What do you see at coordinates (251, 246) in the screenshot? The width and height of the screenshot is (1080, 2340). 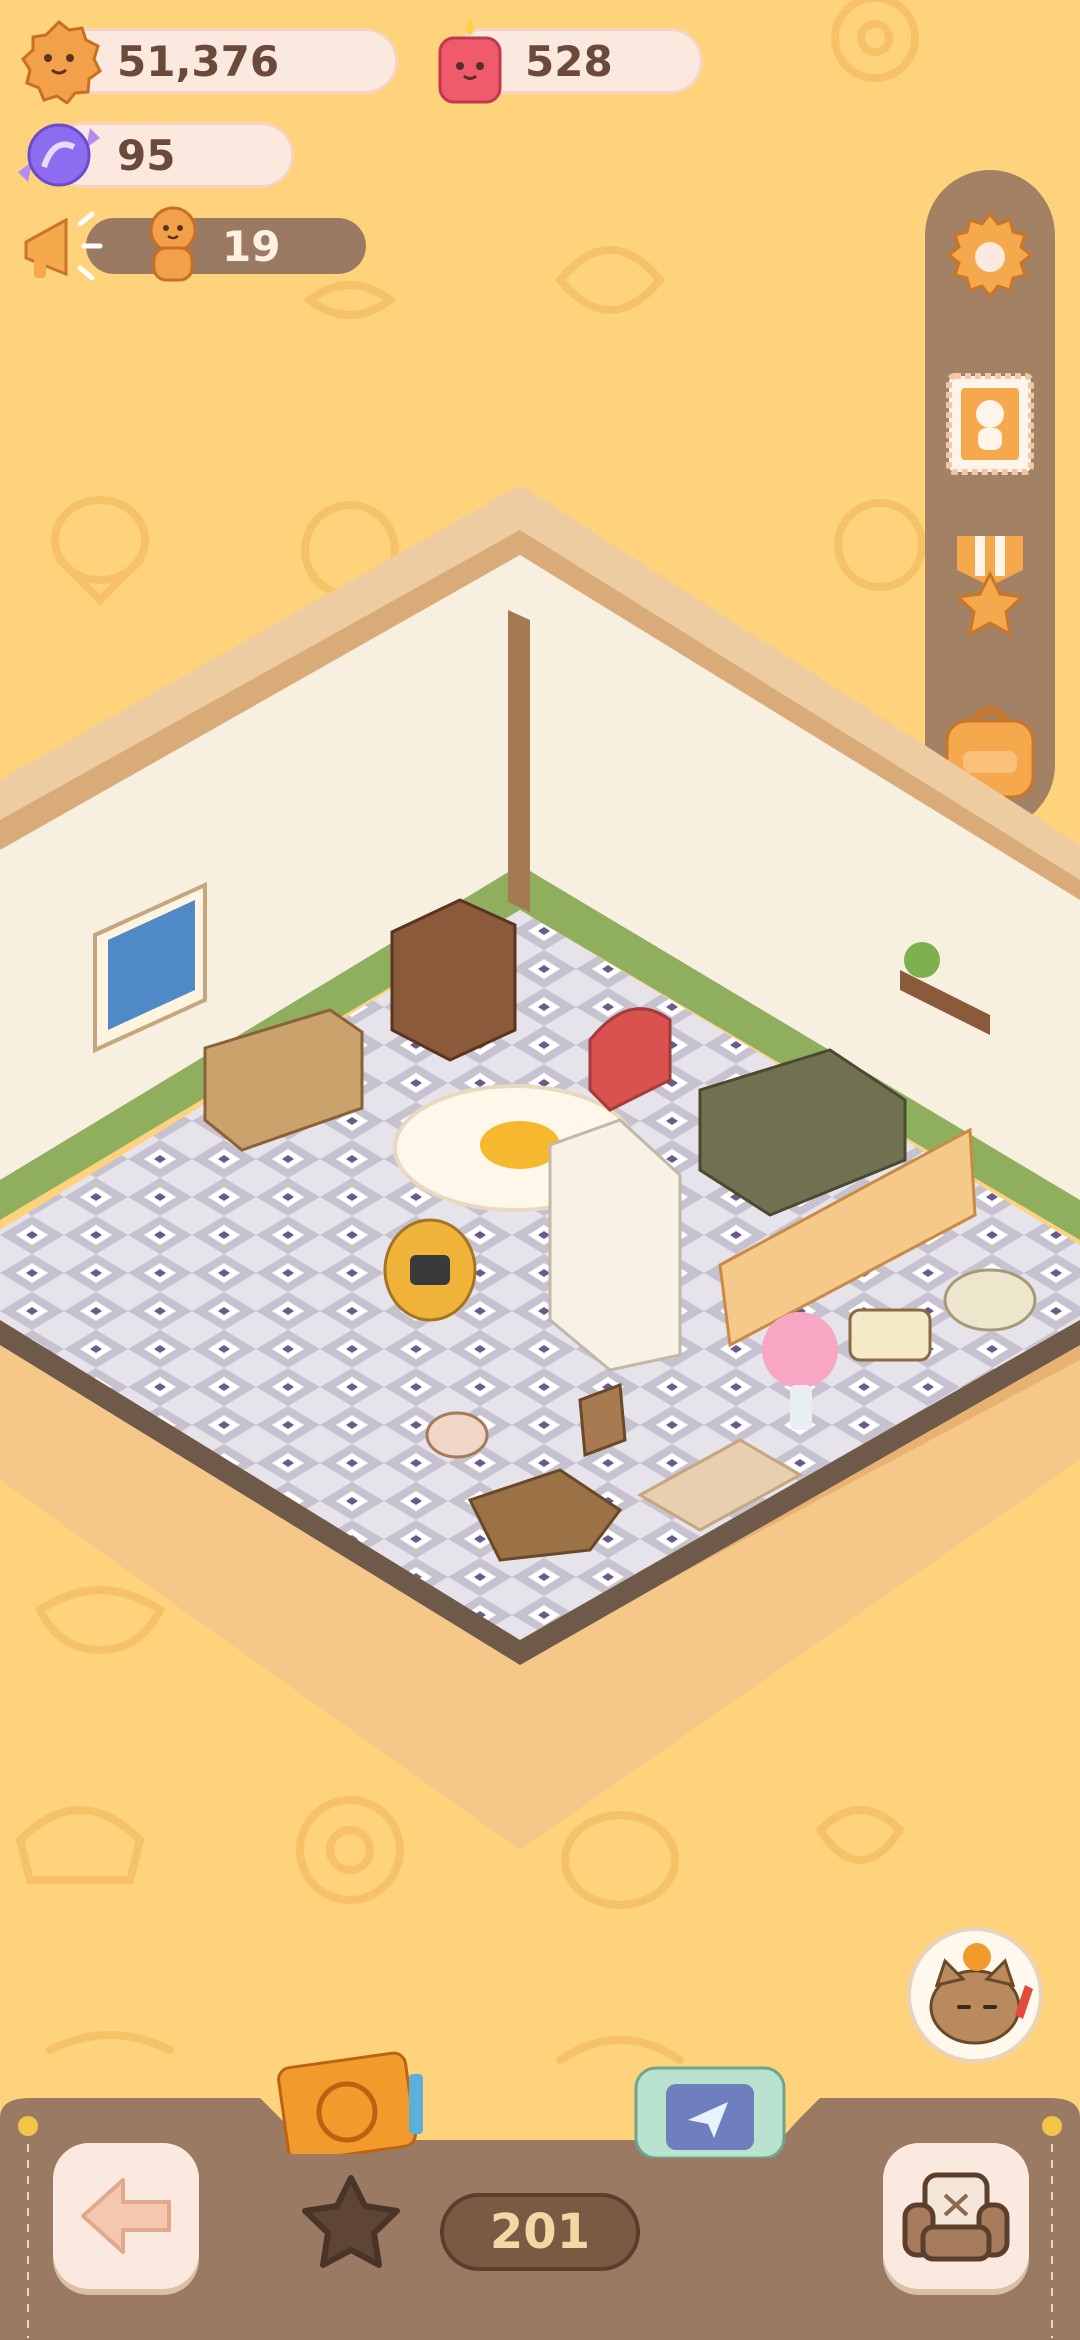 I see `visitor-count: 19` at bounding box center [251, 246].